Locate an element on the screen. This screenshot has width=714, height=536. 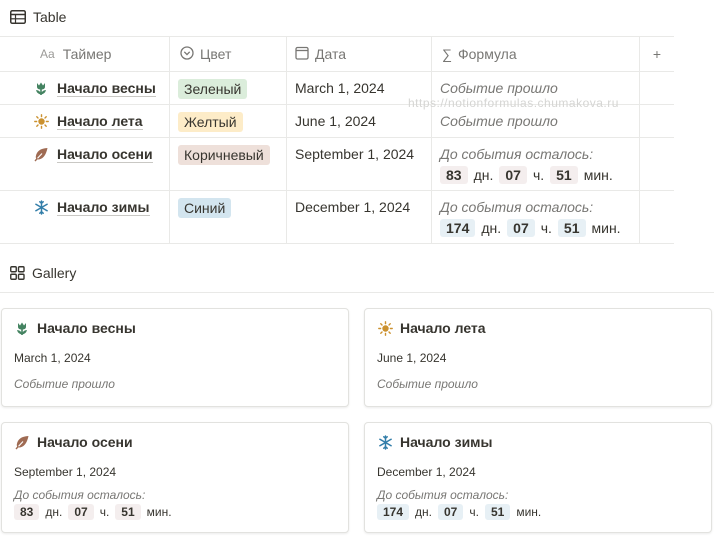
card-title: Начало лета is located at coordinates (443, 328).